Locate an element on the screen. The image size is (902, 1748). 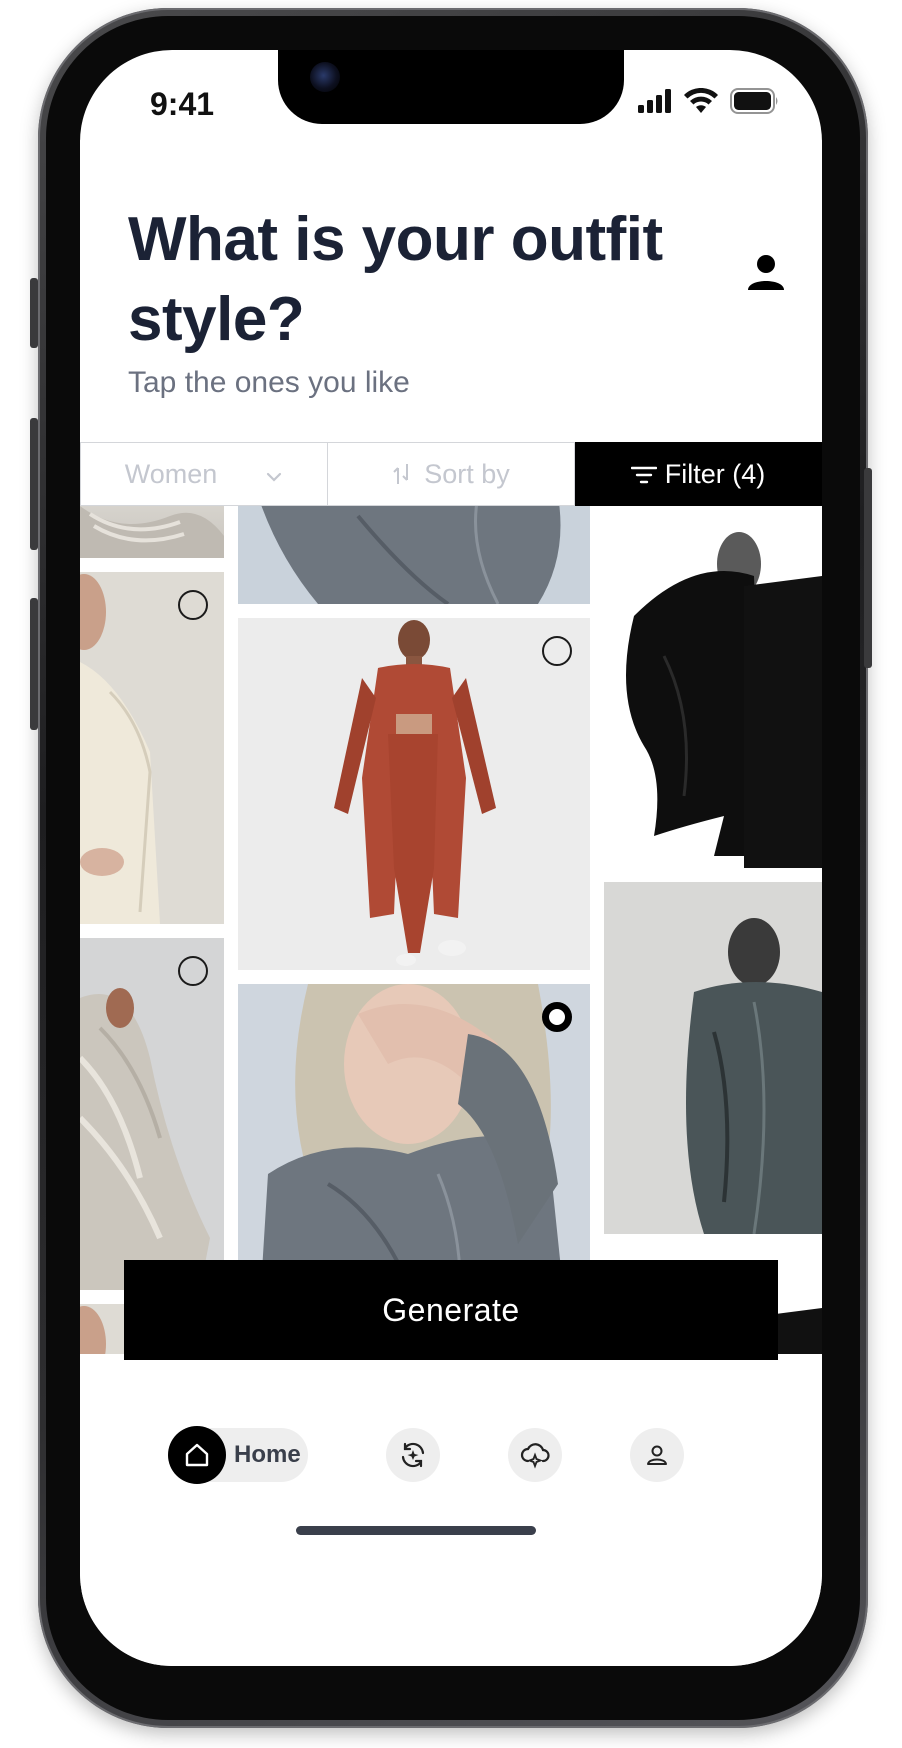
nav-home: Home is located at coordinates (238, 1455).